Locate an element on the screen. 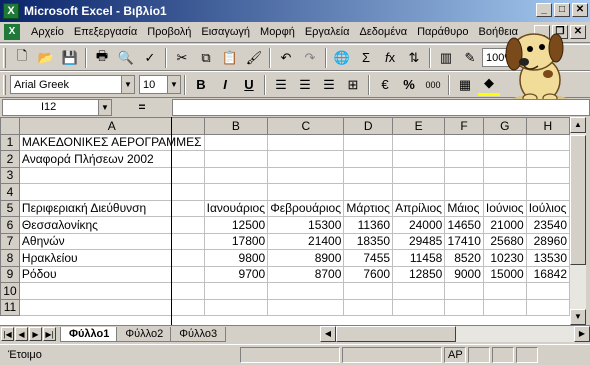 The image size is (590, 365). row-header: 9 is located at coordinates (10, 274).